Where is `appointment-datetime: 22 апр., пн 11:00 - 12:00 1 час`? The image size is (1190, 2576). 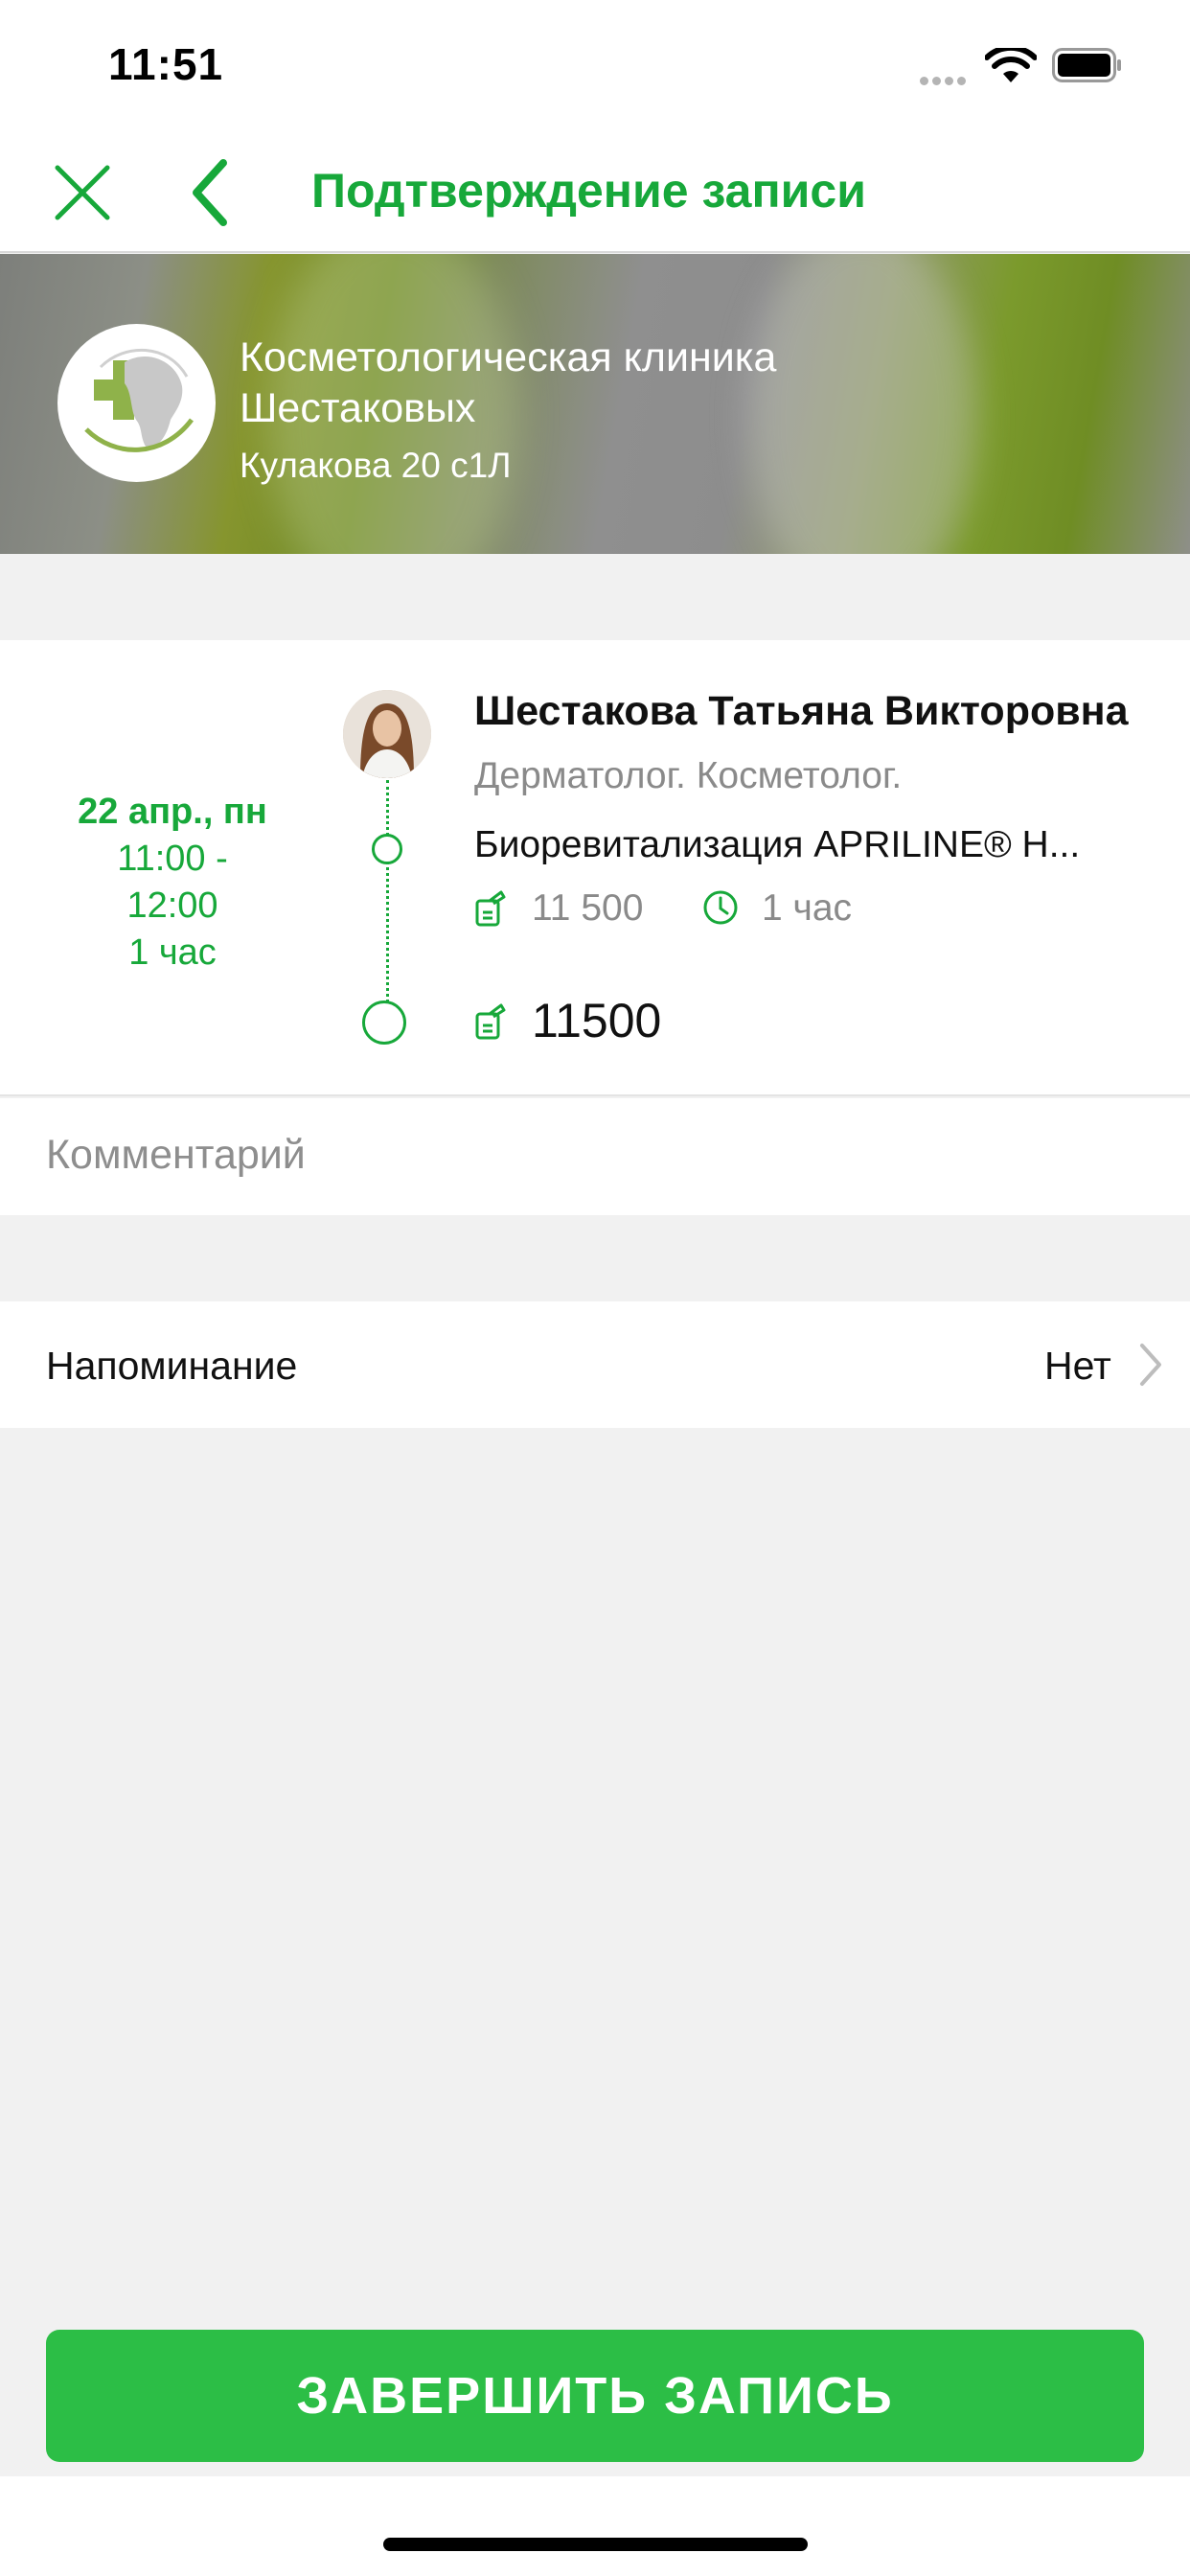
appointment-datetime: 22 апр., пн 11:00 - 12:00 1 час is located at coordinates (172, 883).